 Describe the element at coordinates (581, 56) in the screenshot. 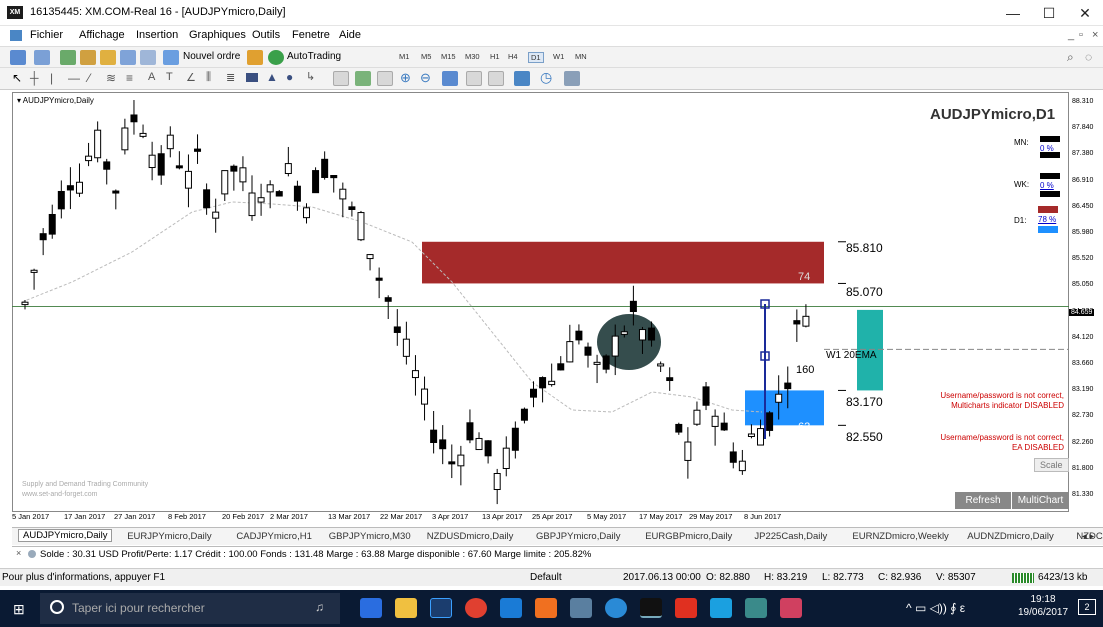

I see `tf-mn: MN` at that location.